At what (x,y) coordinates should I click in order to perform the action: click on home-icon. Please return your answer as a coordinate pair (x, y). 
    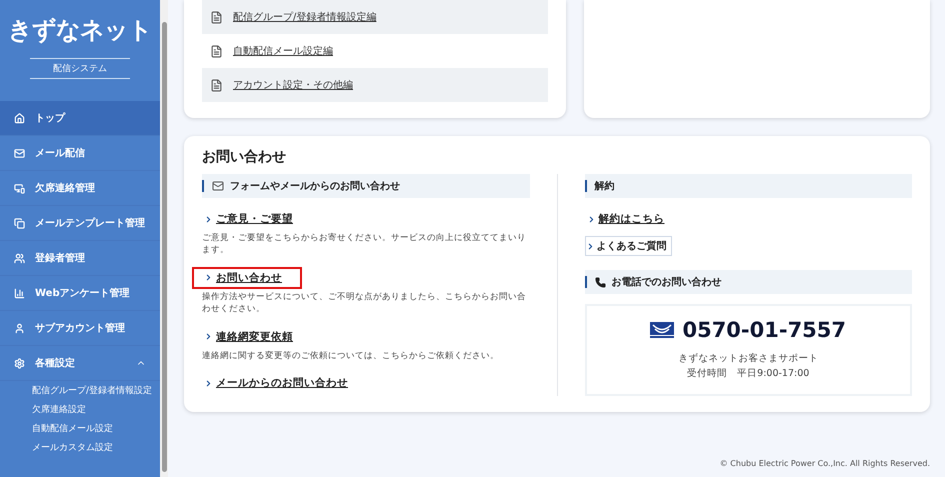
    Looking at the image, I should click on (19, 118).